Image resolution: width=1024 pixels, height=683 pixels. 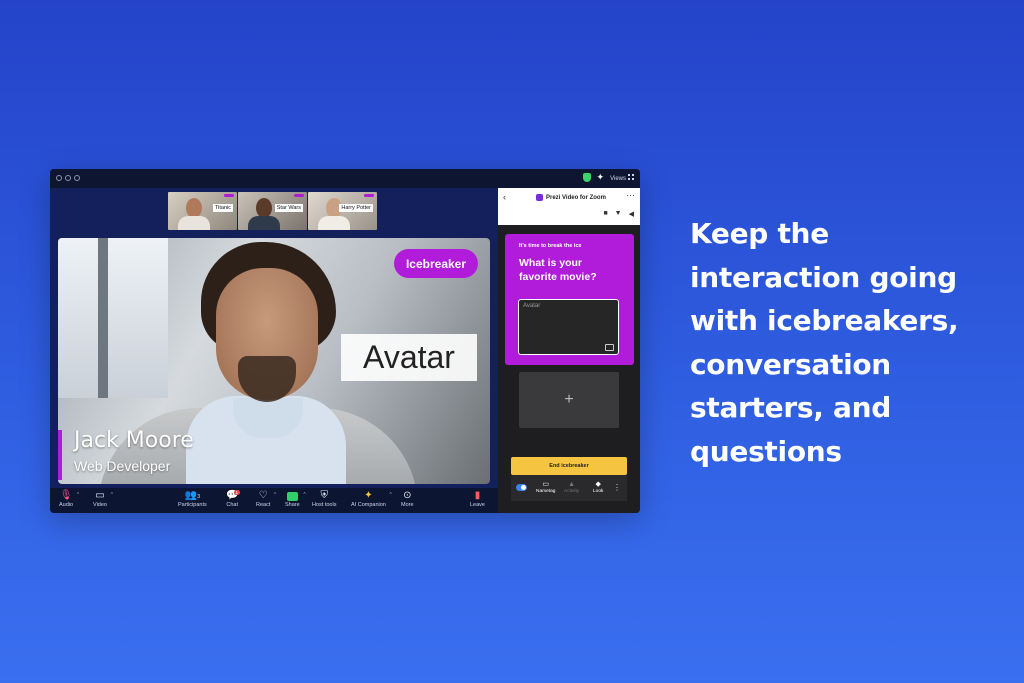 I want to click on participants-button: 👥3 Participants, so click(x=192, y=499).